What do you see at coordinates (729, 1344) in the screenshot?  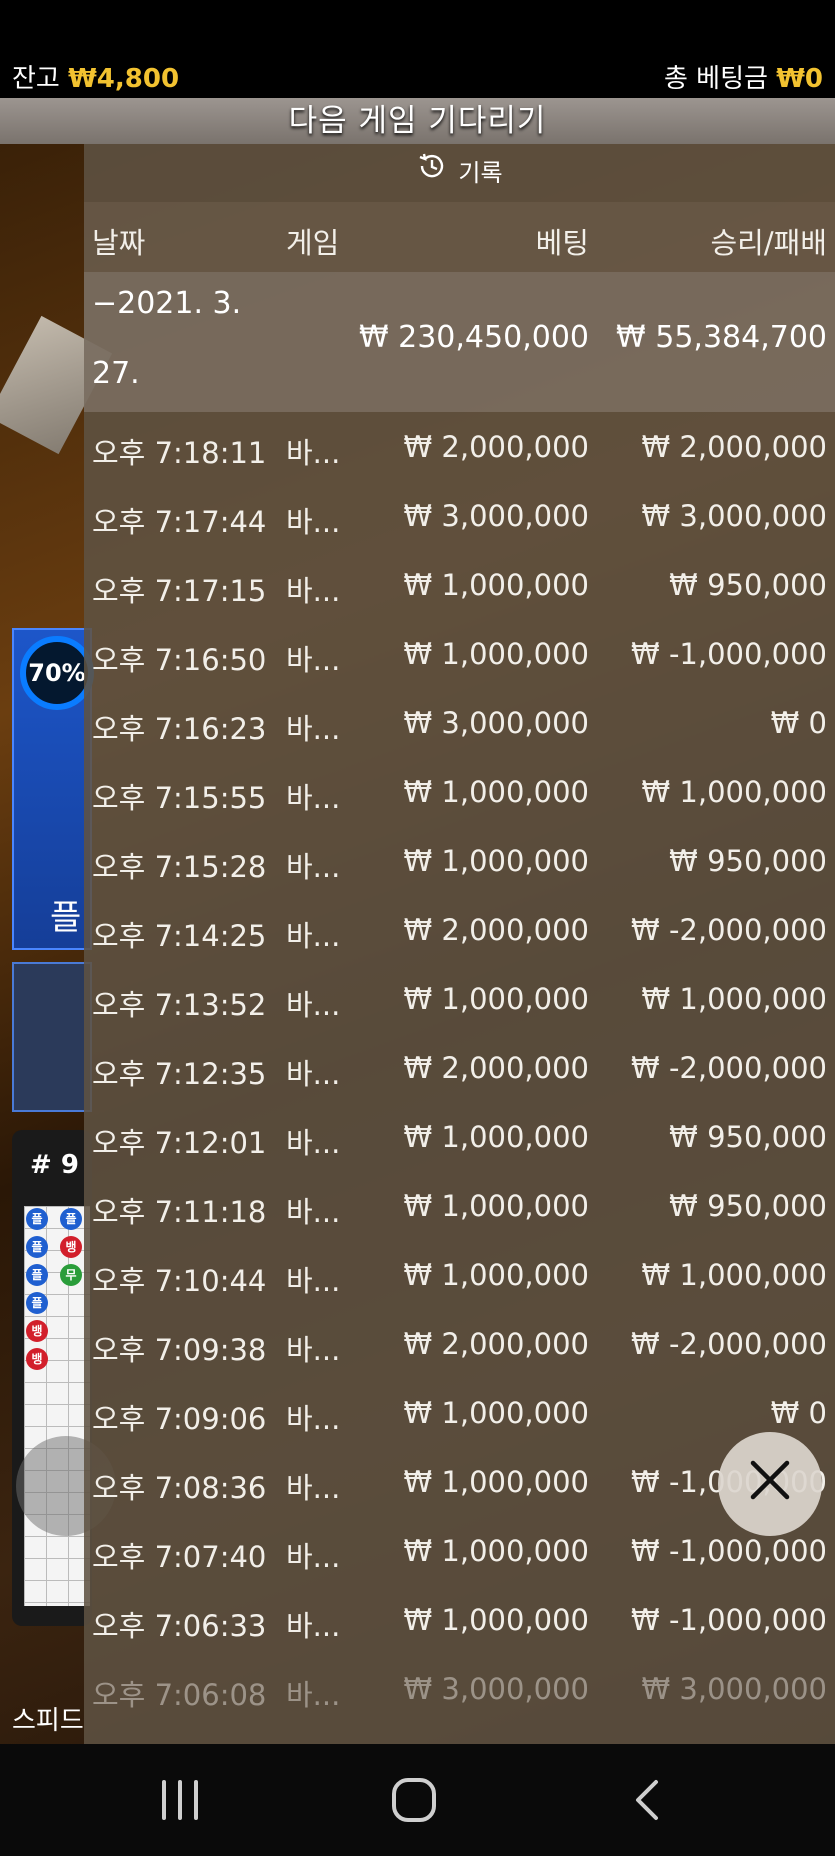 I see `row-result: ₩ -2,000,000` at bounding box center [729, 1344].